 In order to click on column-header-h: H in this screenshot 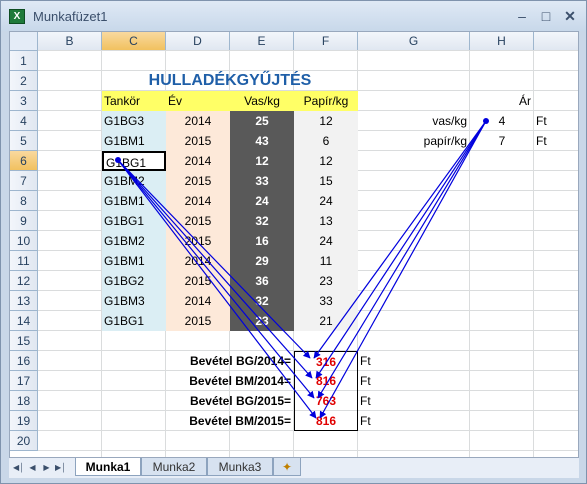, I will do `click(502, 41)`.